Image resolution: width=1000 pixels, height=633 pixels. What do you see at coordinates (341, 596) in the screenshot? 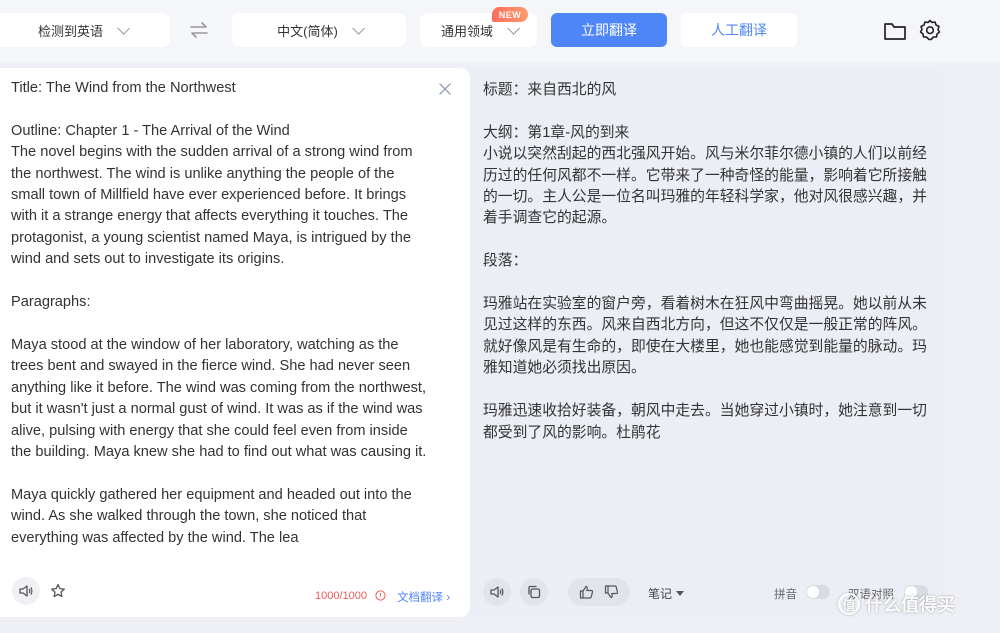
I see `character-count: 1000/1000` at bounding box center [341, 596].